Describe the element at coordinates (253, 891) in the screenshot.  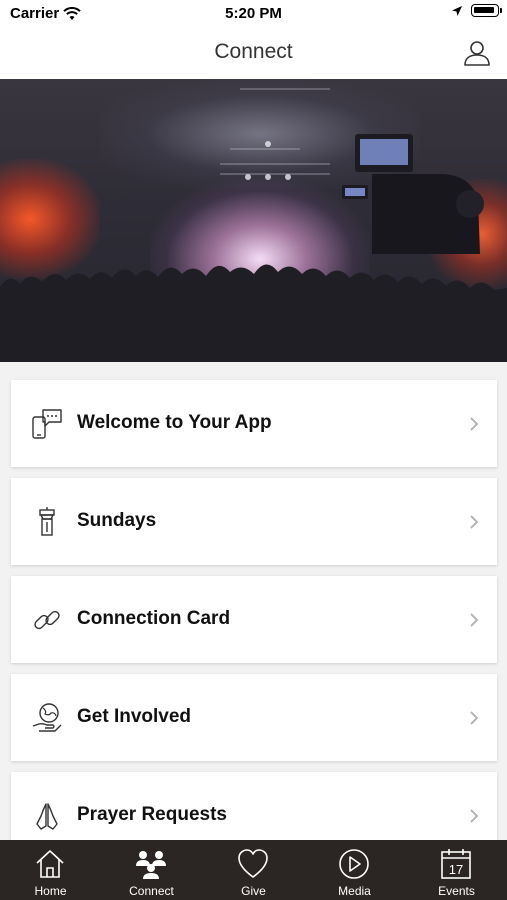
I see `tab-label: Give` at that location.